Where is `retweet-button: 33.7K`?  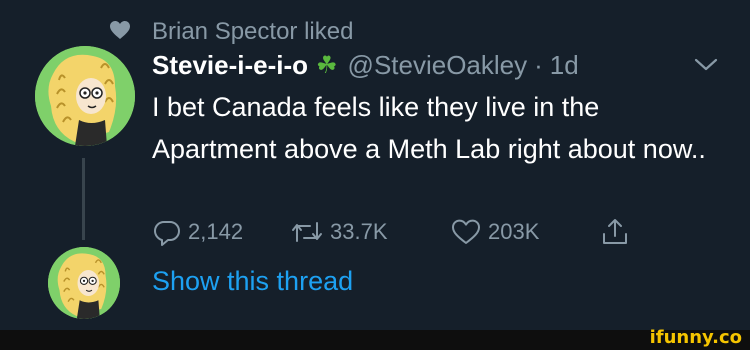
retweet-button: 33.7K is located at coordinates (339, 232).